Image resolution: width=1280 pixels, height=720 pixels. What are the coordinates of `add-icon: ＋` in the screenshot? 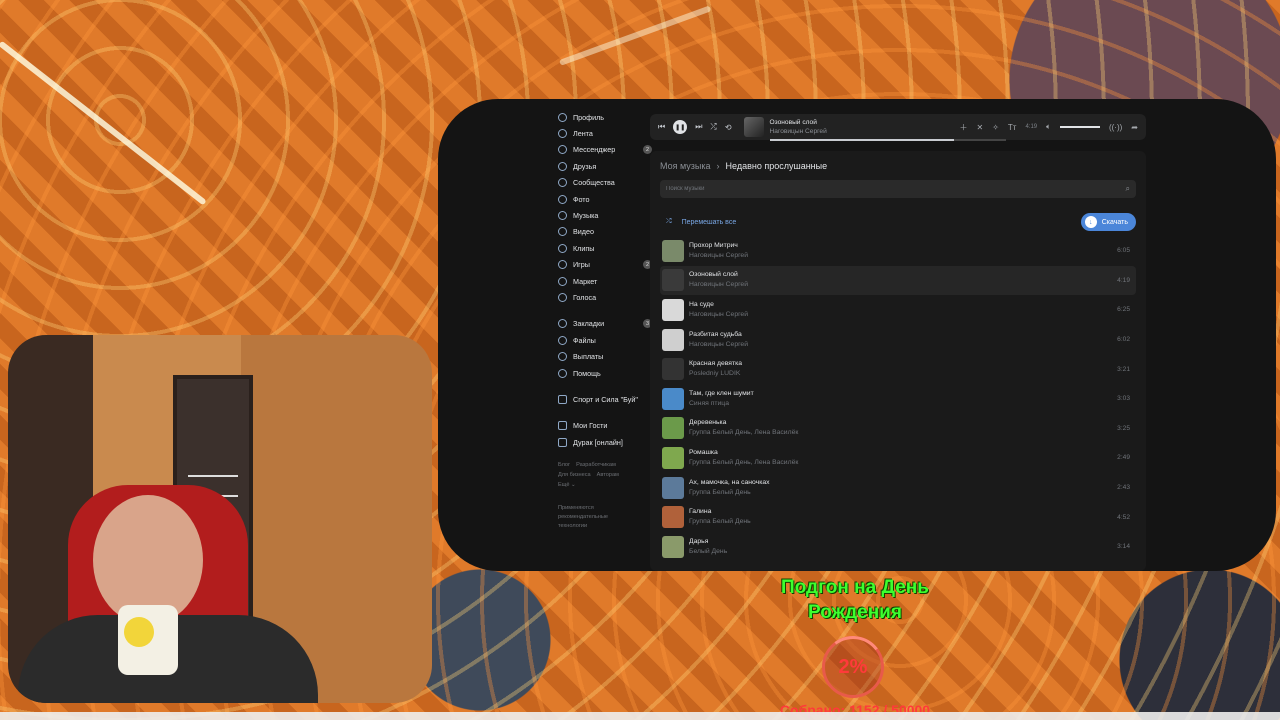 It's located at (964, 127).